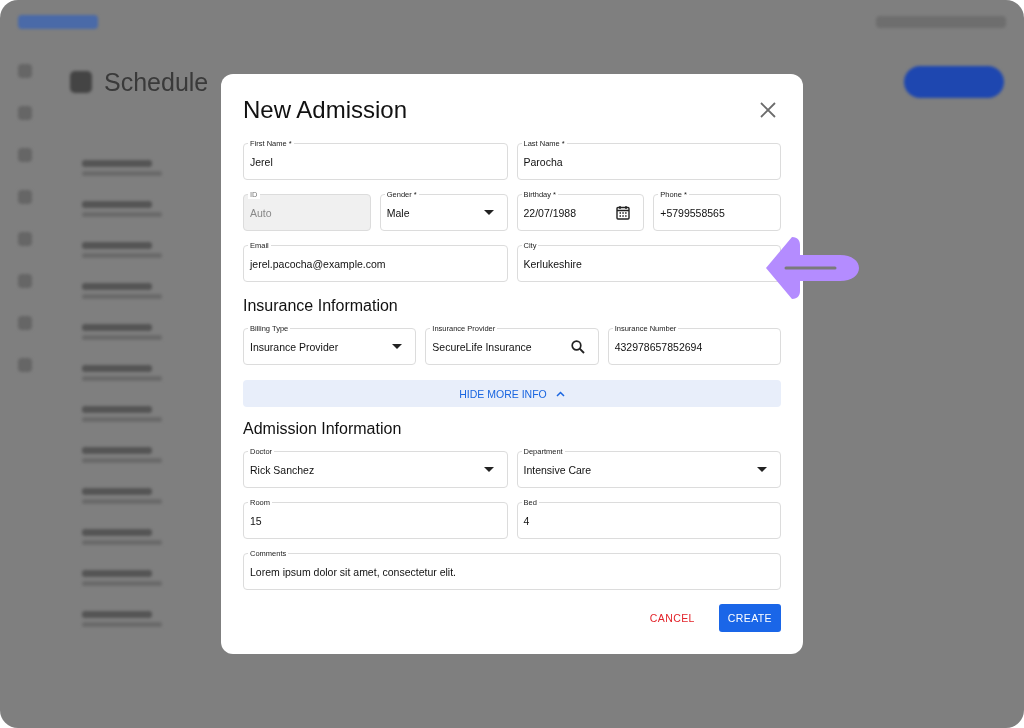 Image resolution: width=1024 pixels, height=728 pixels. What do you see at coordinates (749, 618) in the screenshot?
I see `create-button: CREATE` at bounding box center [749, 618].